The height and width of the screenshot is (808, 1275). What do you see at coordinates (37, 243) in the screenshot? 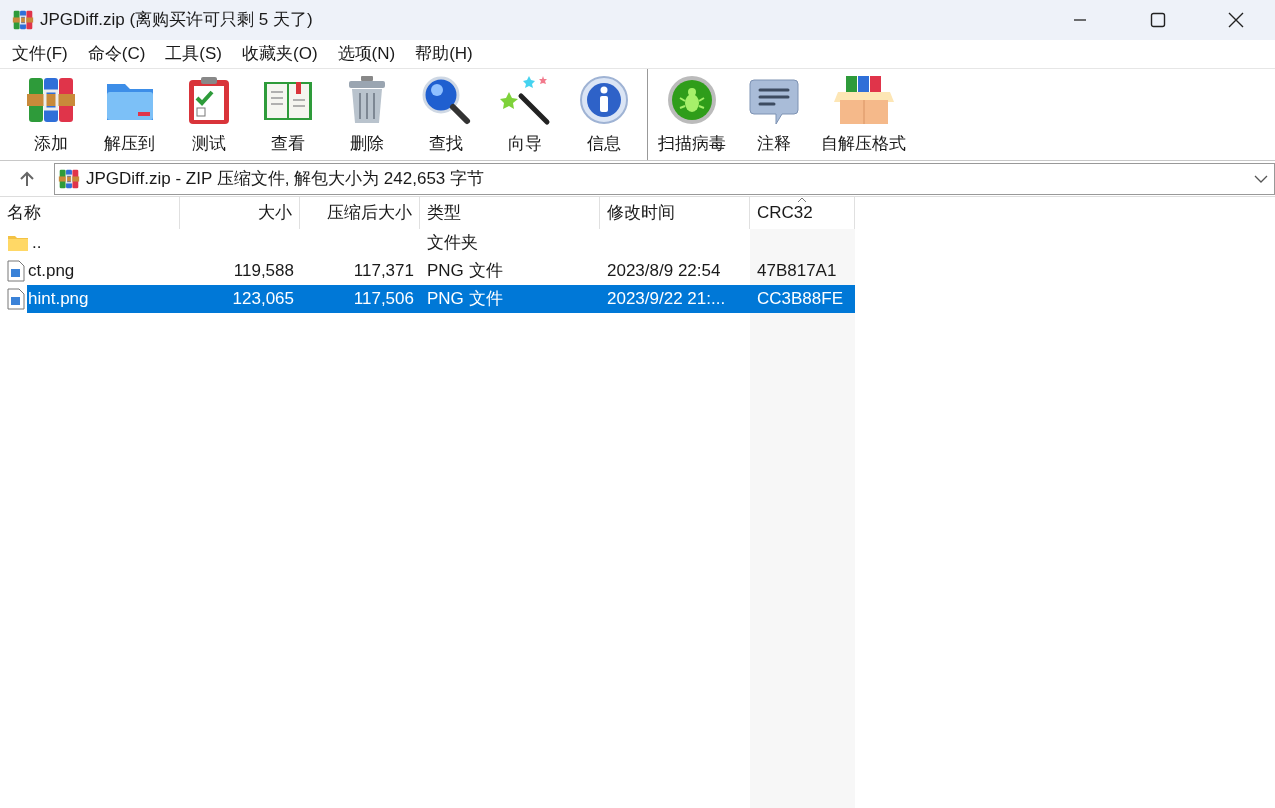
I see `file-name: ..` at bounding box center [37, 243].